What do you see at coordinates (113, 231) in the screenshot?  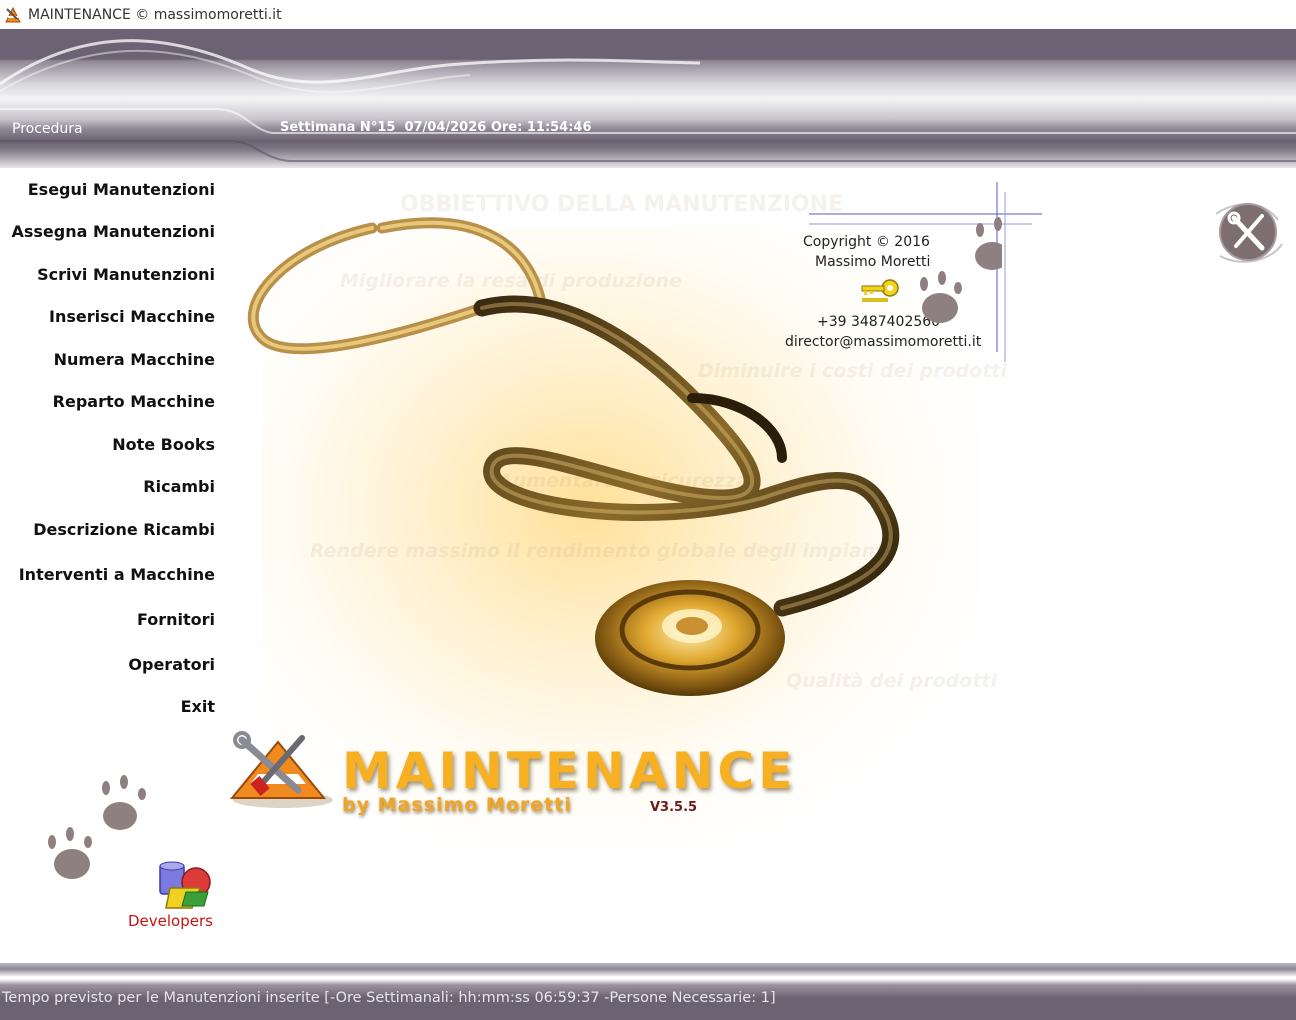 I see `menu-assegna-manutenzioni: Assegna Manutenzioni` at bounding box center [113, 231].